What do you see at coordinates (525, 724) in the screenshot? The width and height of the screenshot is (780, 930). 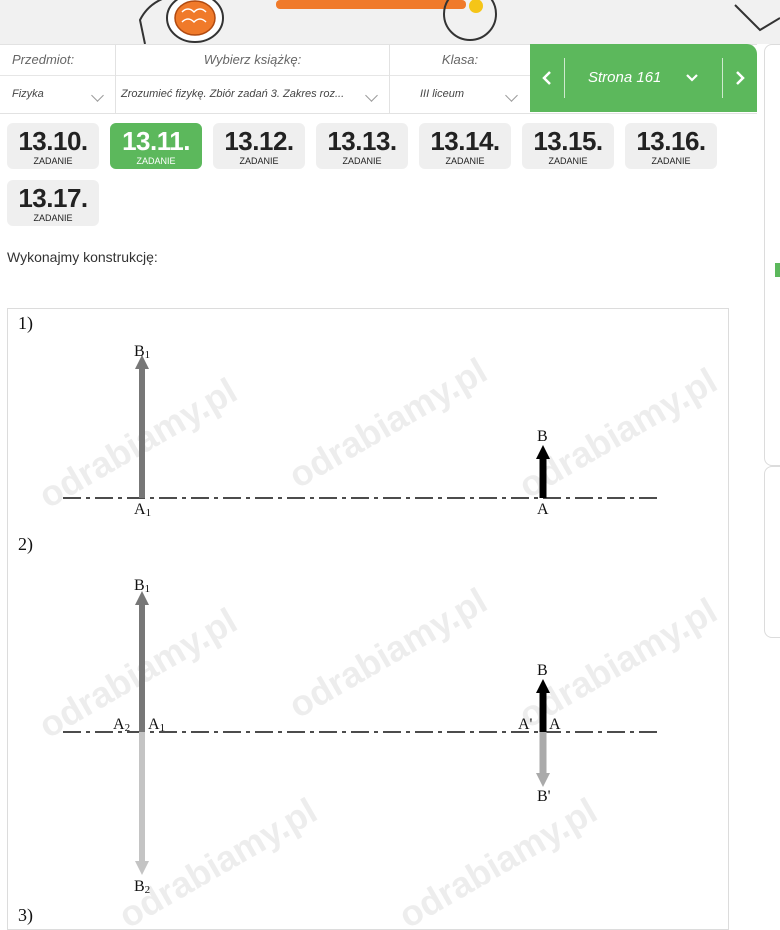 I see `svg-text: A'` at bounding box center [525, 724].